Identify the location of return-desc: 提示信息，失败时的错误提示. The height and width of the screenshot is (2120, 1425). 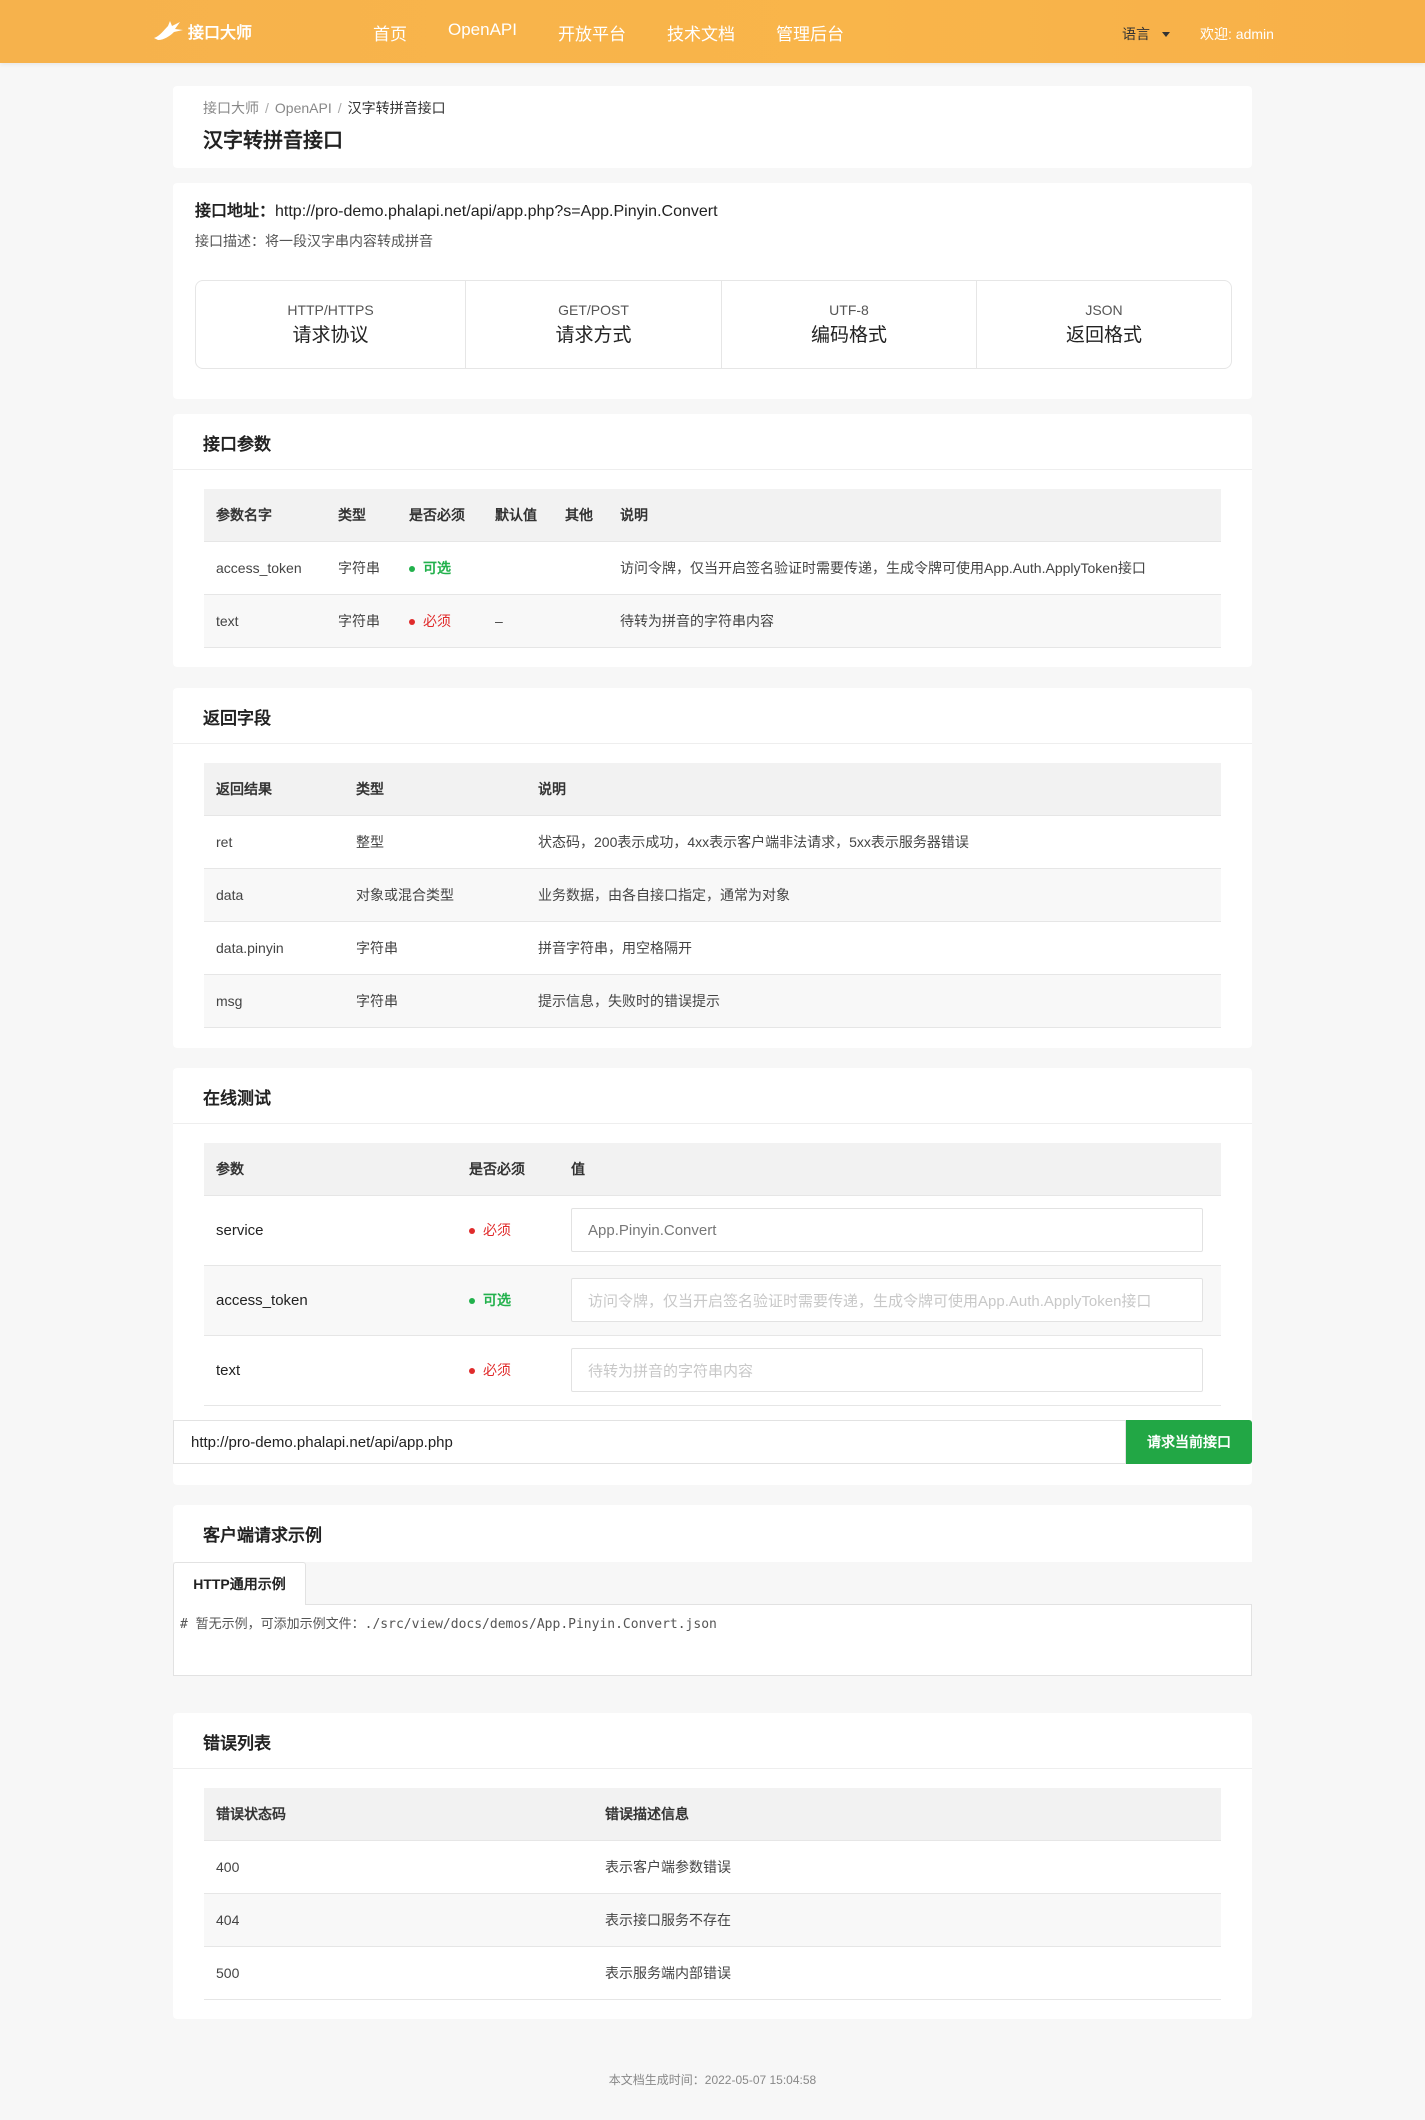
(873, 1000).